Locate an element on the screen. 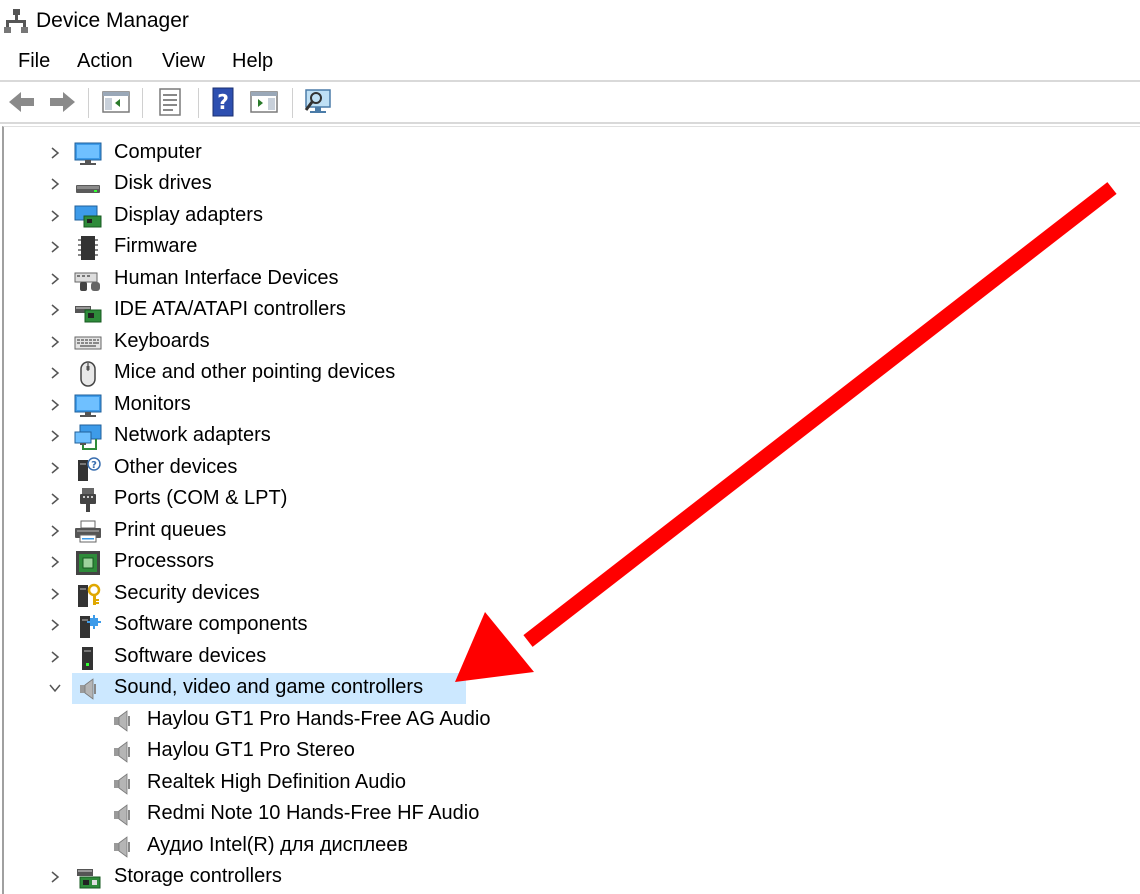 This screenshot has height=894, width=1140. tree-child-item: Haylou GT1 Pro Stereo is located at coordinates (254, 751).